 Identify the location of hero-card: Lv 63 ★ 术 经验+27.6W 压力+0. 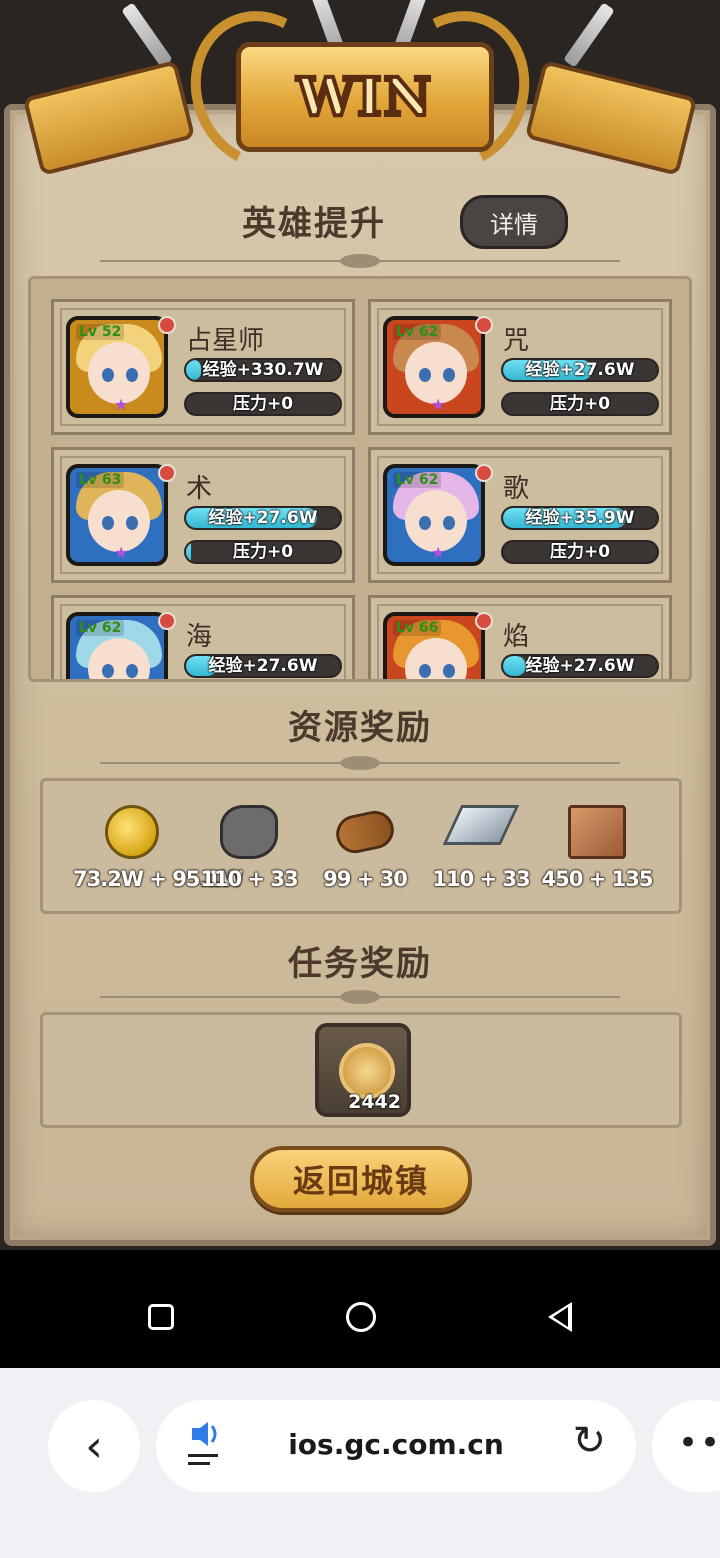
(203, 515).